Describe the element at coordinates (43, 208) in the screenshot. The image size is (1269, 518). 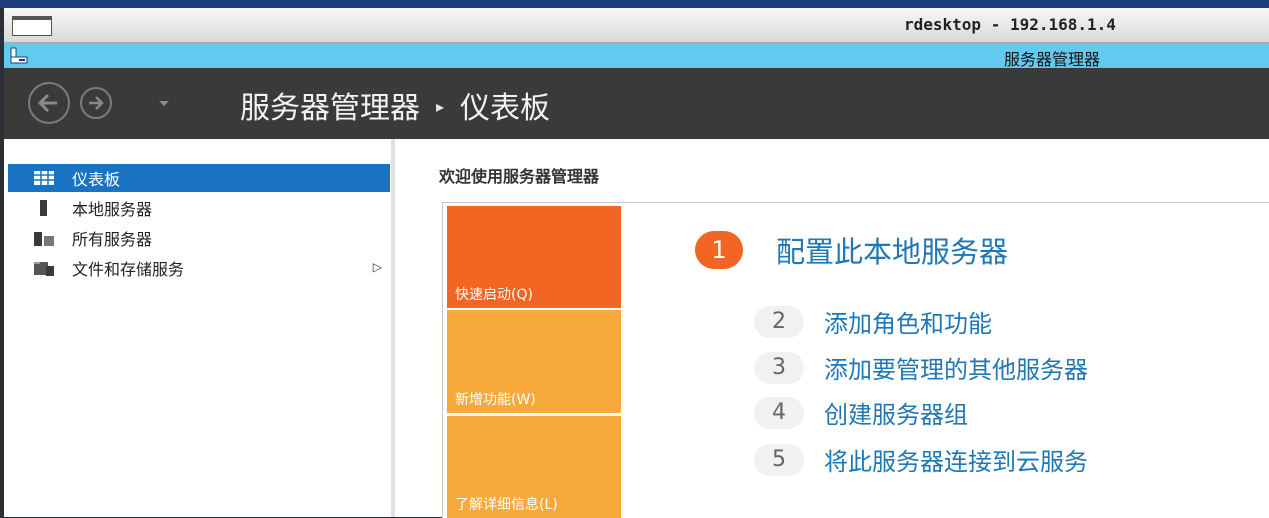
I see `local-server-icon` at that location.